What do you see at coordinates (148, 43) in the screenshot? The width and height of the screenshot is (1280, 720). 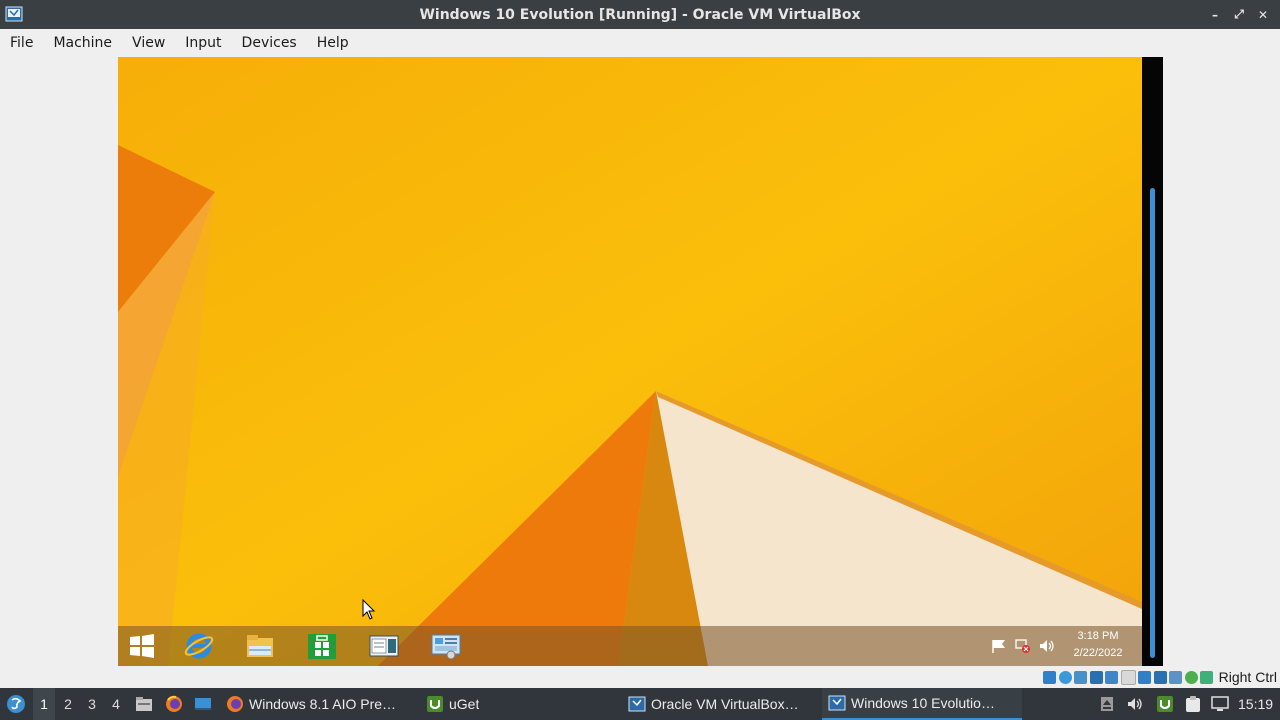 I see `menu-view: View` at bounding box center [148, 43].